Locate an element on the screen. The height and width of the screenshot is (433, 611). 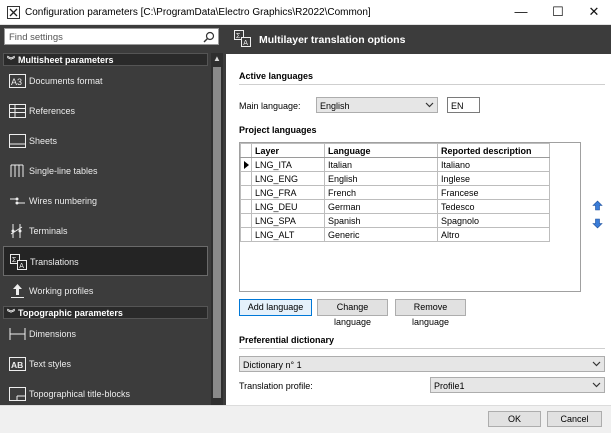
table-row: LNG_SPA Spanish Spagnolo is located at coordinates (395, 220).